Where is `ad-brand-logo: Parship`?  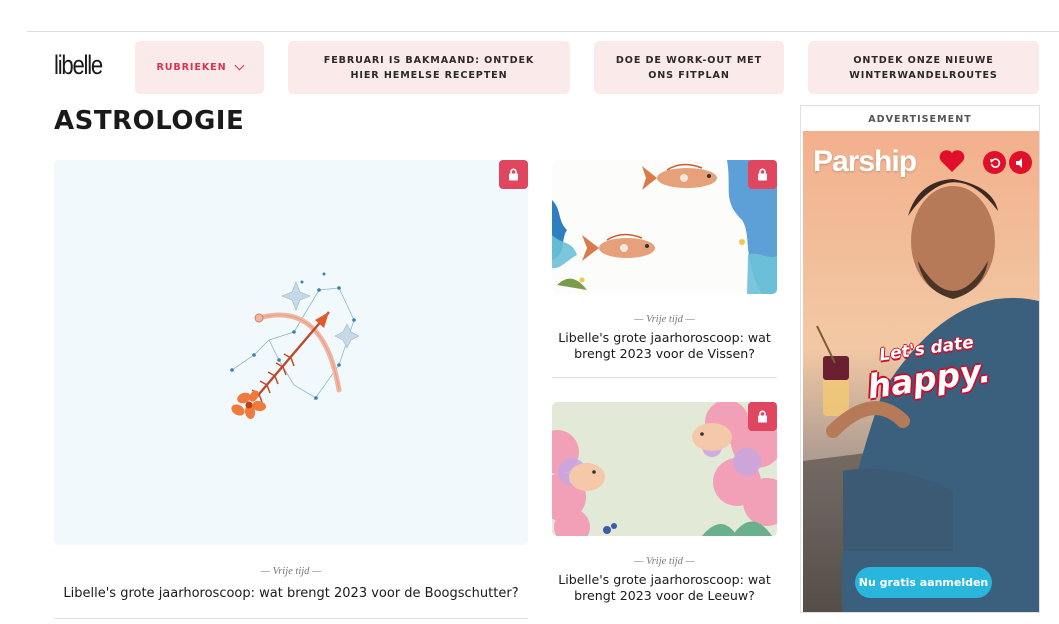 ad-brand-logo: Parship is located at coordinates (865, 161).